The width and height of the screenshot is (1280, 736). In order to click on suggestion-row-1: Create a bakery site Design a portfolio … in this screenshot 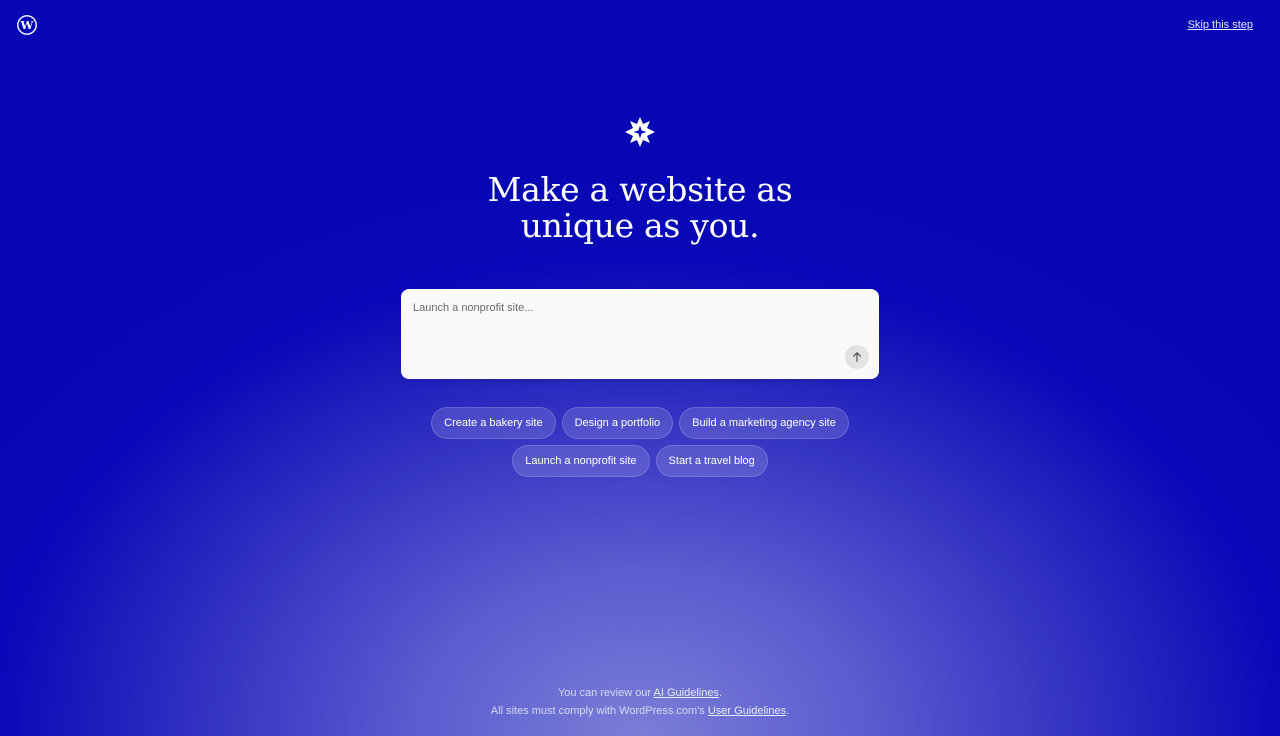, I will do `click(640, 423)`.